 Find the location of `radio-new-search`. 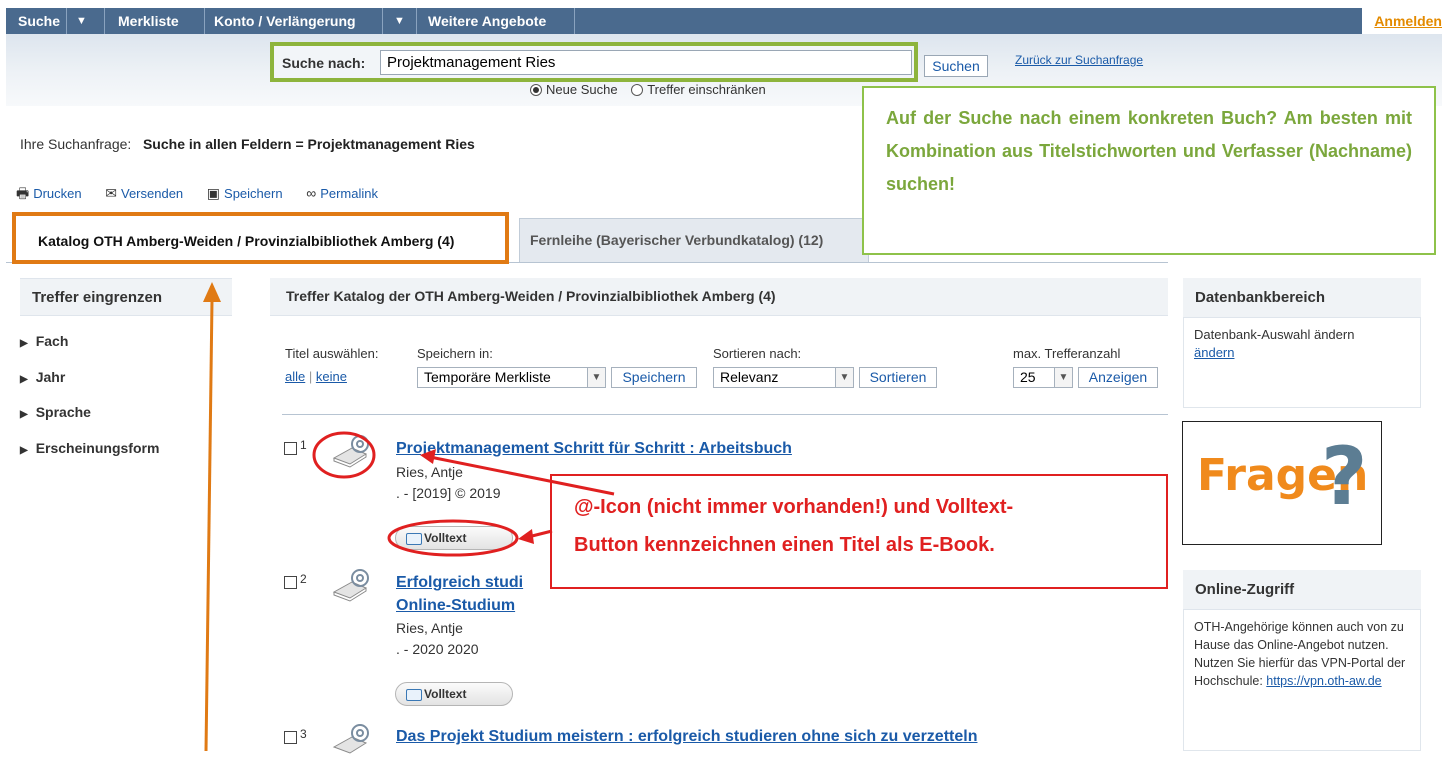

radio-new-search is located at coordinates (536, 90).